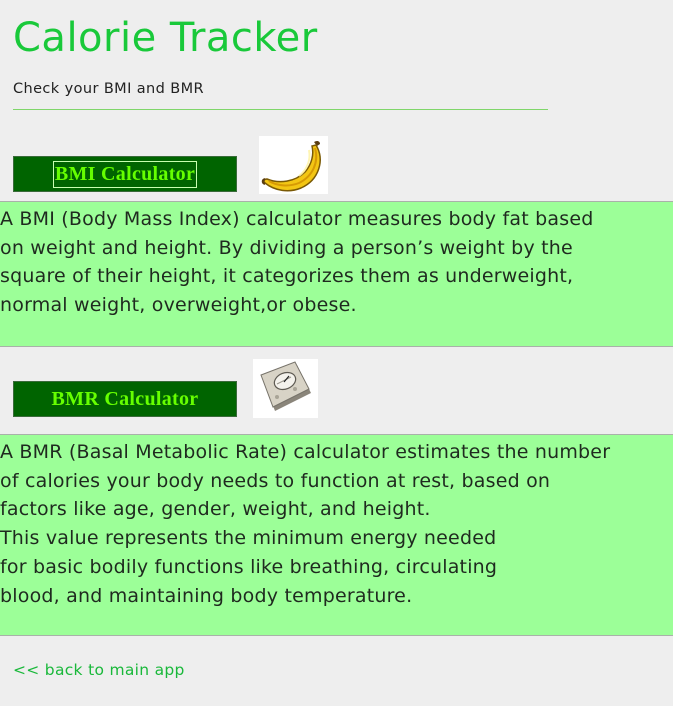 The height and width of the screenshot is (706, 673). Describe the element at coordinates (99, 670) in the screenshot. I see `back-to-main-app-link: << back to main app` at that location.